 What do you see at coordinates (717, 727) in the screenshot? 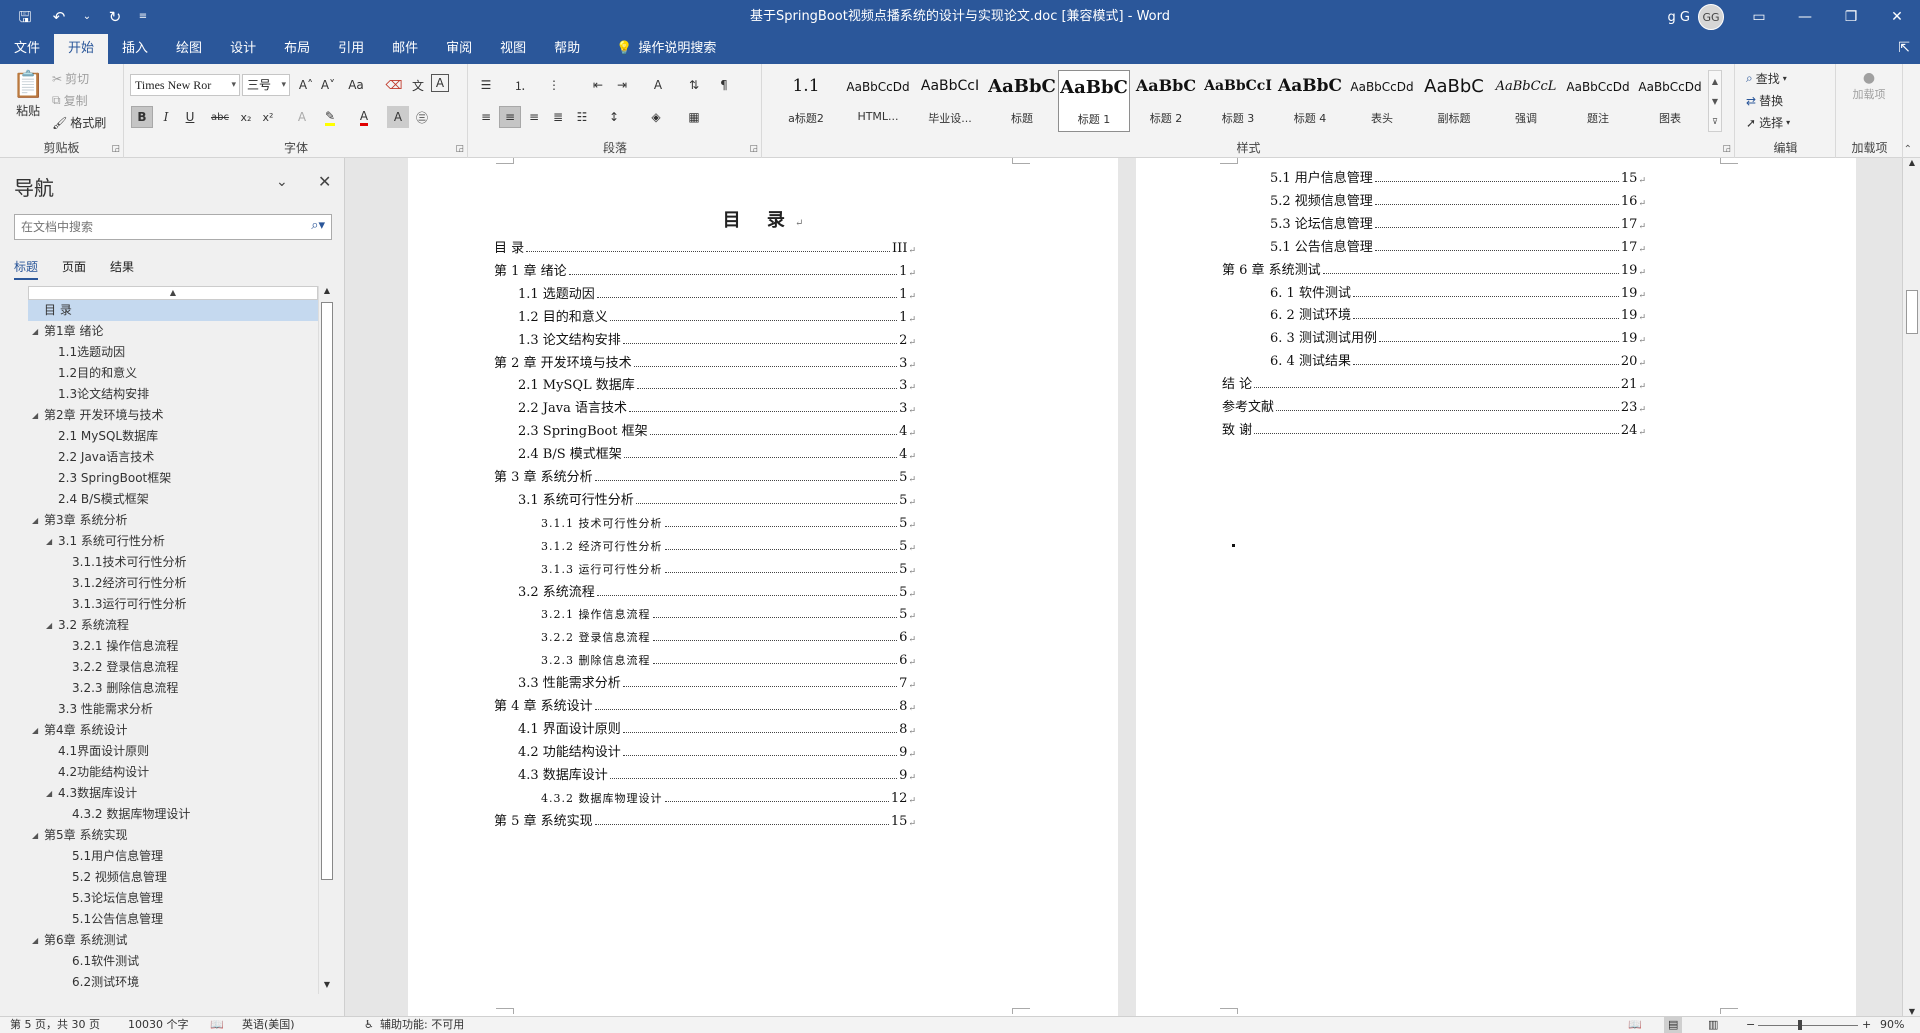
I see `toc-entry: 4.1 界面设计原则 8 ↵` at bounding box center [717, 727].